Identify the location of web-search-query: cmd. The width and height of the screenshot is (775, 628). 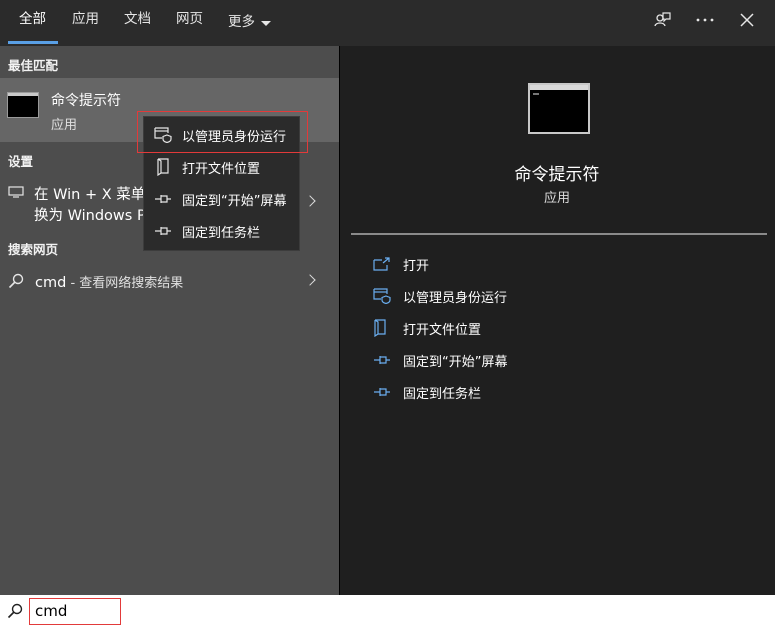
(51, 283).